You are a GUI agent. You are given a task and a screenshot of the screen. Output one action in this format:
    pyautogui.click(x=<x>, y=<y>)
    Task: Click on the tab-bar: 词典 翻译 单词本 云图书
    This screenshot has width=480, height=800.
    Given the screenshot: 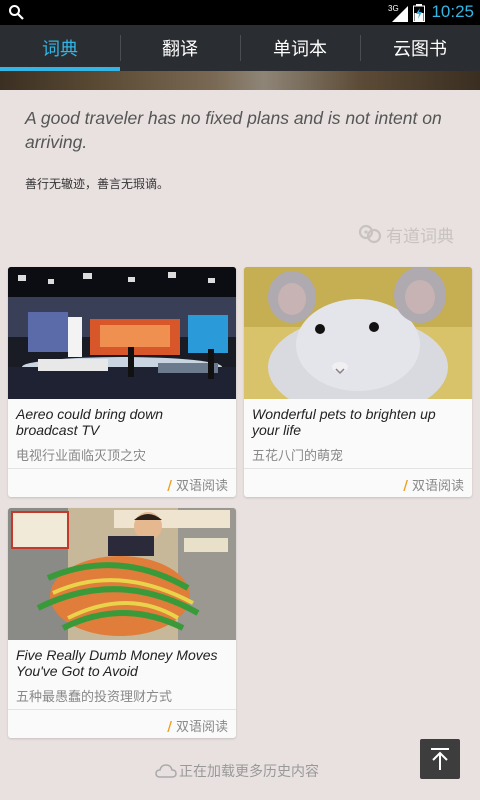 What is the action you would take?
    pyautogui.click(x=240, y=48)
    